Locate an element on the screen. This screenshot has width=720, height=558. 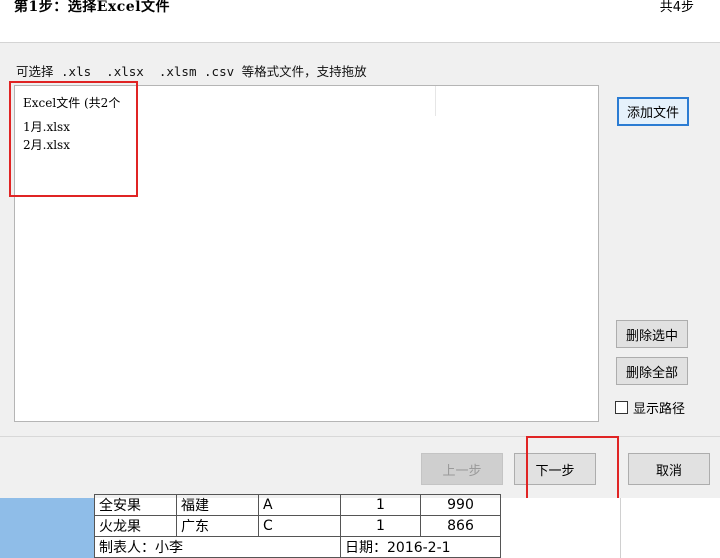
cancel-button: 取消 is located at coordinates (669, 469).